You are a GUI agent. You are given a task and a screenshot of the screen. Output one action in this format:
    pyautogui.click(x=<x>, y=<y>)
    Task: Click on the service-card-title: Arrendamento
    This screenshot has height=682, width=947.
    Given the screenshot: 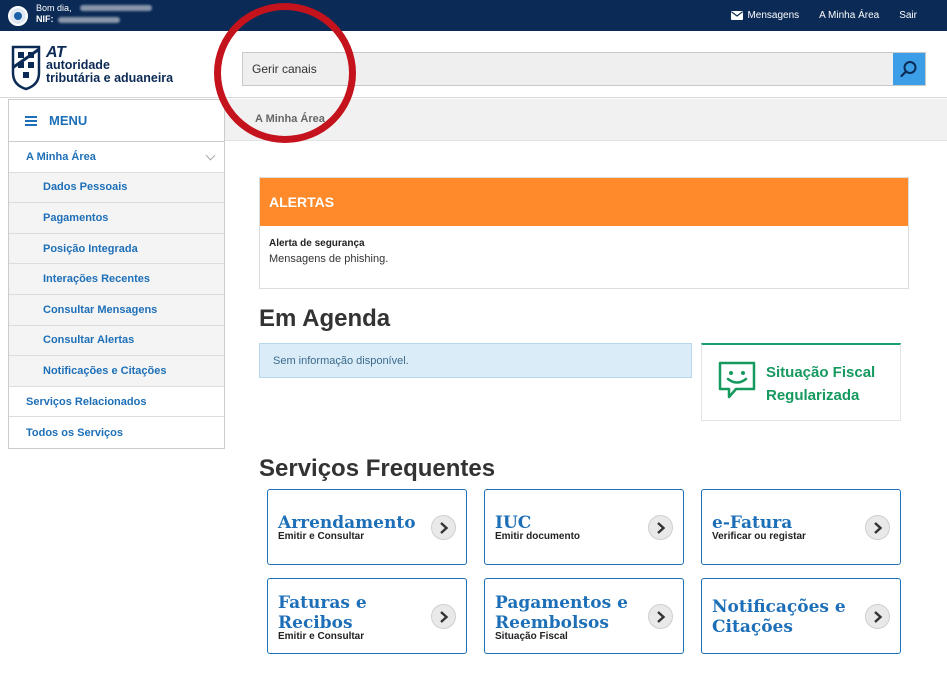 What is the action you would take?
    pyautogui.click(x=347, y=523)
    